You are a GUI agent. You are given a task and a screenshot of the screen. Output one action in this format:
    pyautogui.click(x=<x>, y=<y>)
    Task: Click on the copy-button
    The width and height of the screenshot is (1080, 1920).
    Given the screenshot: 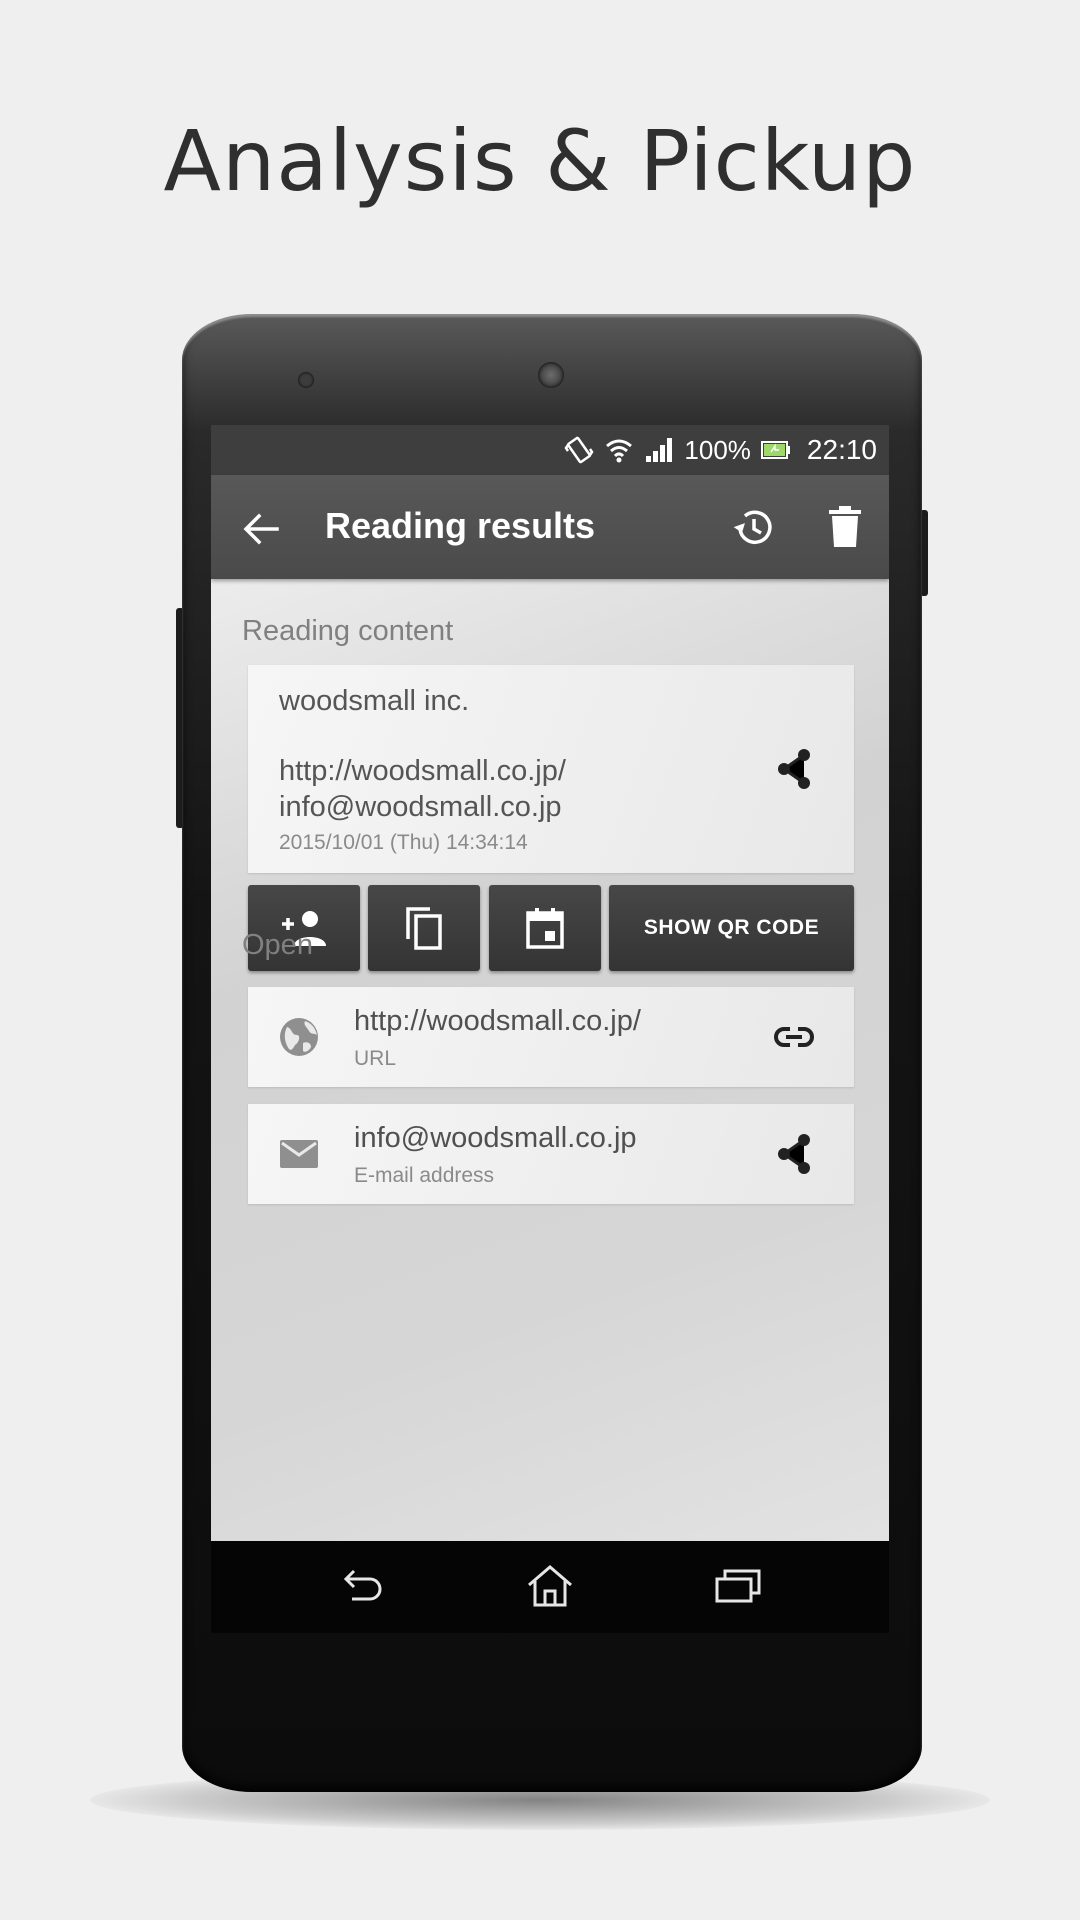 What is the action you would take?
    pyautogui.click(x=424, y=928)
    